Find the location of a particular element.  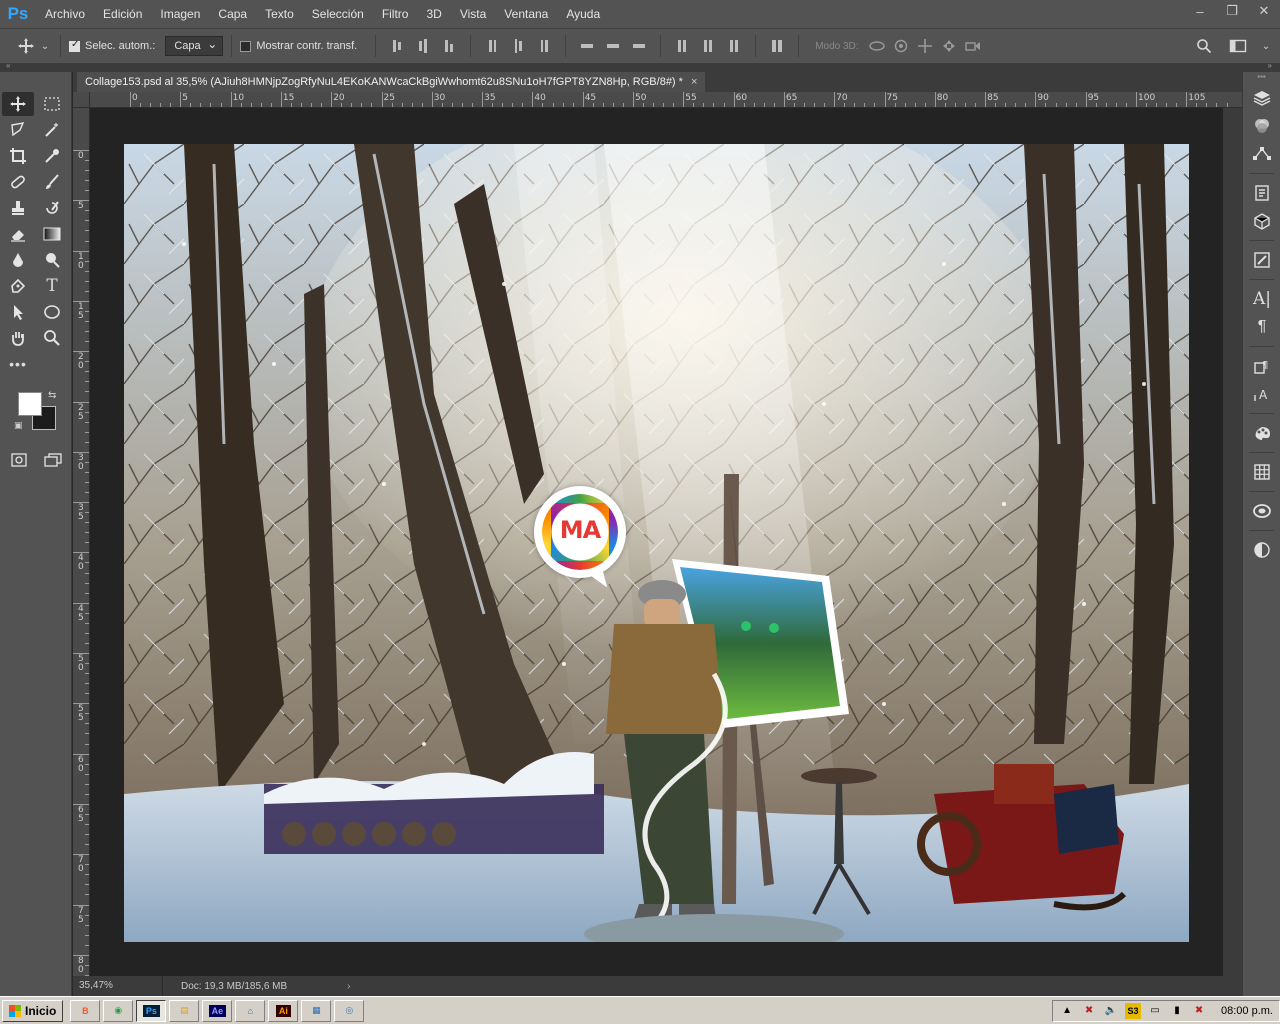

system-clock: 08:00 p.m. is located at coordinates (1247, 1011).